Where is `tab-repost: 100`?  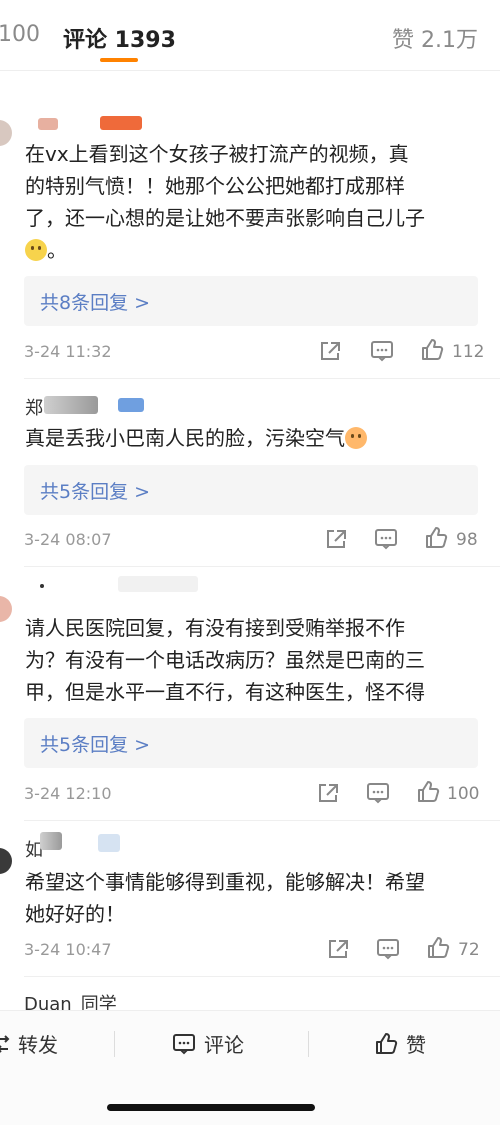 tab-repost: 100 is located at coordinates (20, 34).